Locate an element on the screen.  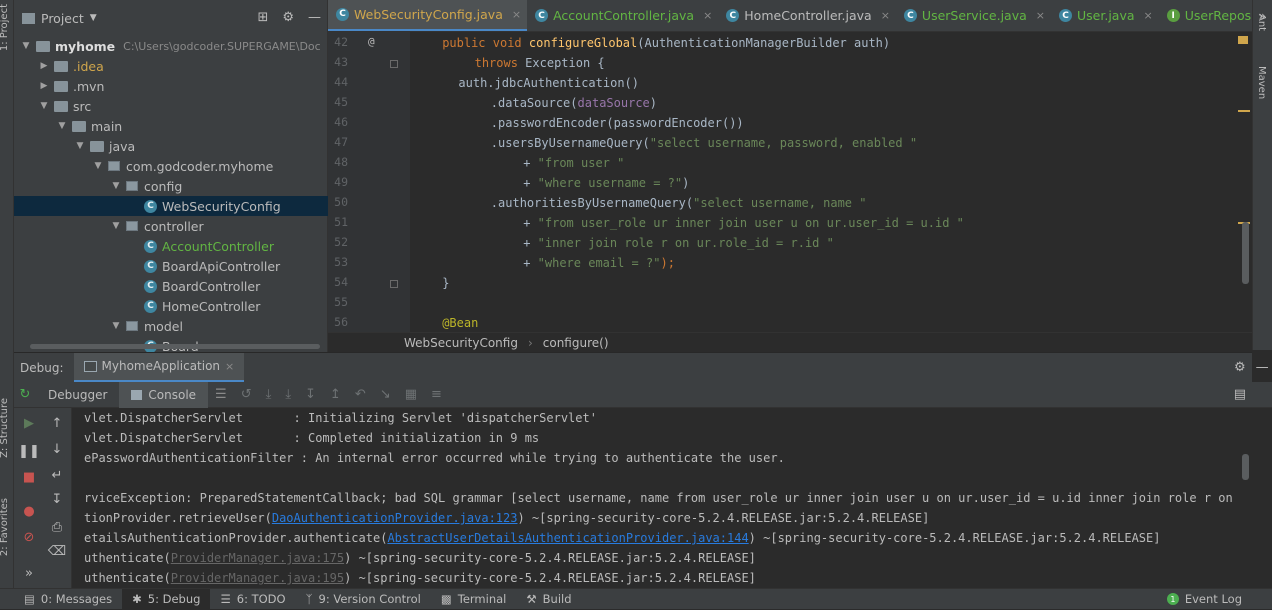
tree-item: C HomeController is located at coordinates (171, 306).